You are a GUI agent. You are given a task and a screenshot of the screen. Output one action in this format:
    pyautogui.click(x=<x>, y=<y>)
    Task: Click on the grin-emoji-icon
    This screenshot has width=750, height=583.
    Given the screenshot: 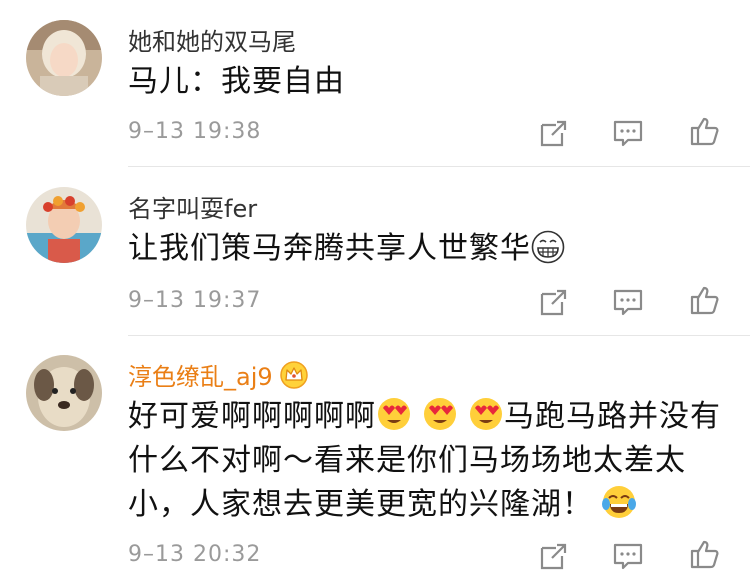 What is the action you would take?
    pyautogui.click(x=548, y=247)
    